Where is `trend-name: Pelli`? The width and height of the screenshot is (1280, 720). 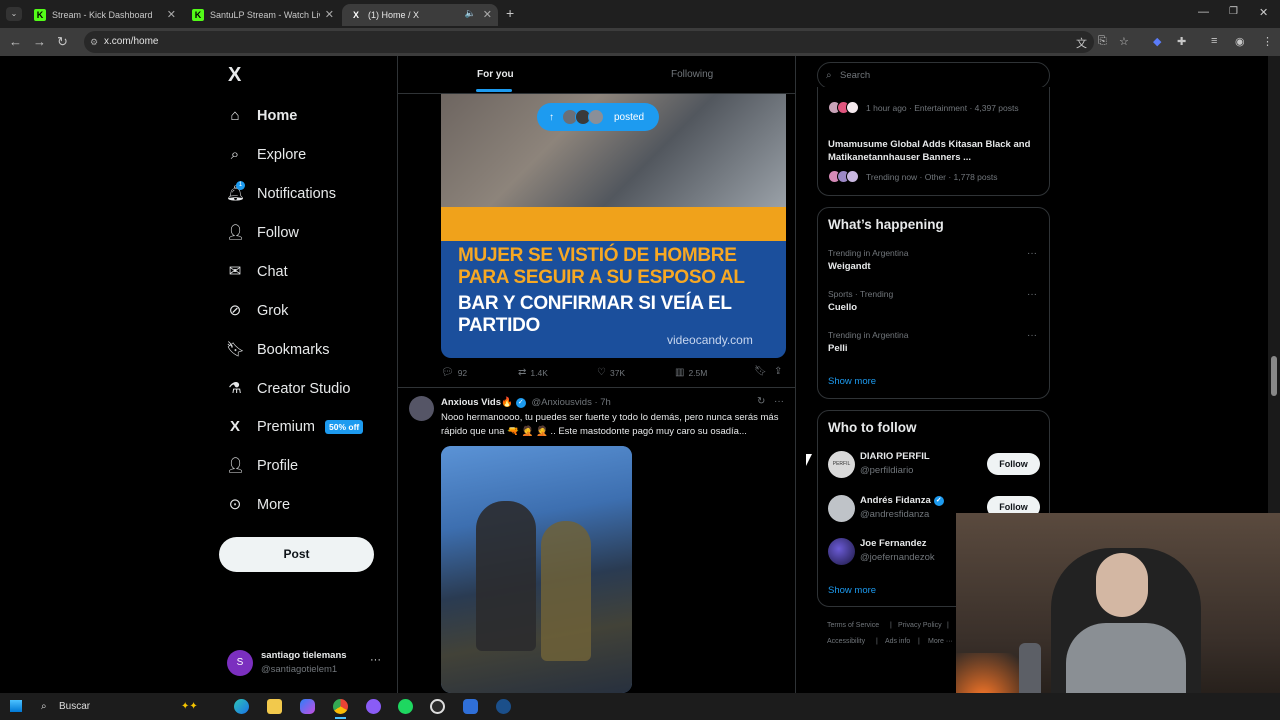 trend-name: Pelli is located at coordinates (838, 348).